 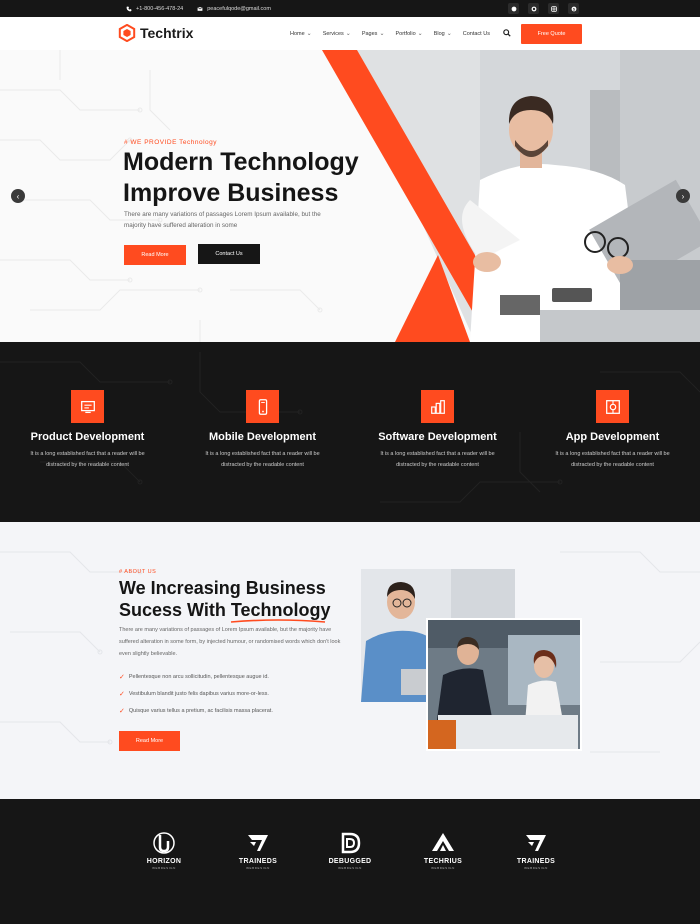 I want to click on brand-name: HORIZON, so click(x=164, y=861).